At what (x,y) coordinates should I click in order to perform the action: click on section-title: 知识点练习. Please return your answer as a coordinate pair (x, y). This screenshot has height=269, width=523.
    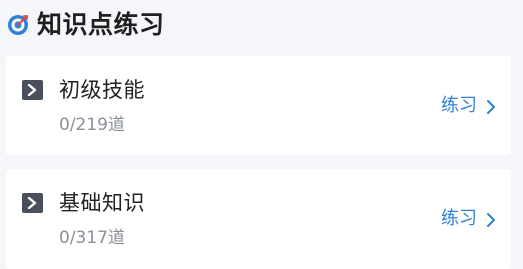
    Looking at the image, I should click on (101, 24).